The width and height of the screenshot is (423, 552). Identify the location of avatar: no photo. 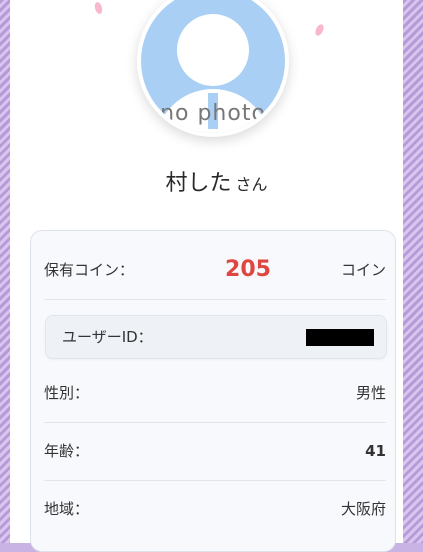
(213, 68).